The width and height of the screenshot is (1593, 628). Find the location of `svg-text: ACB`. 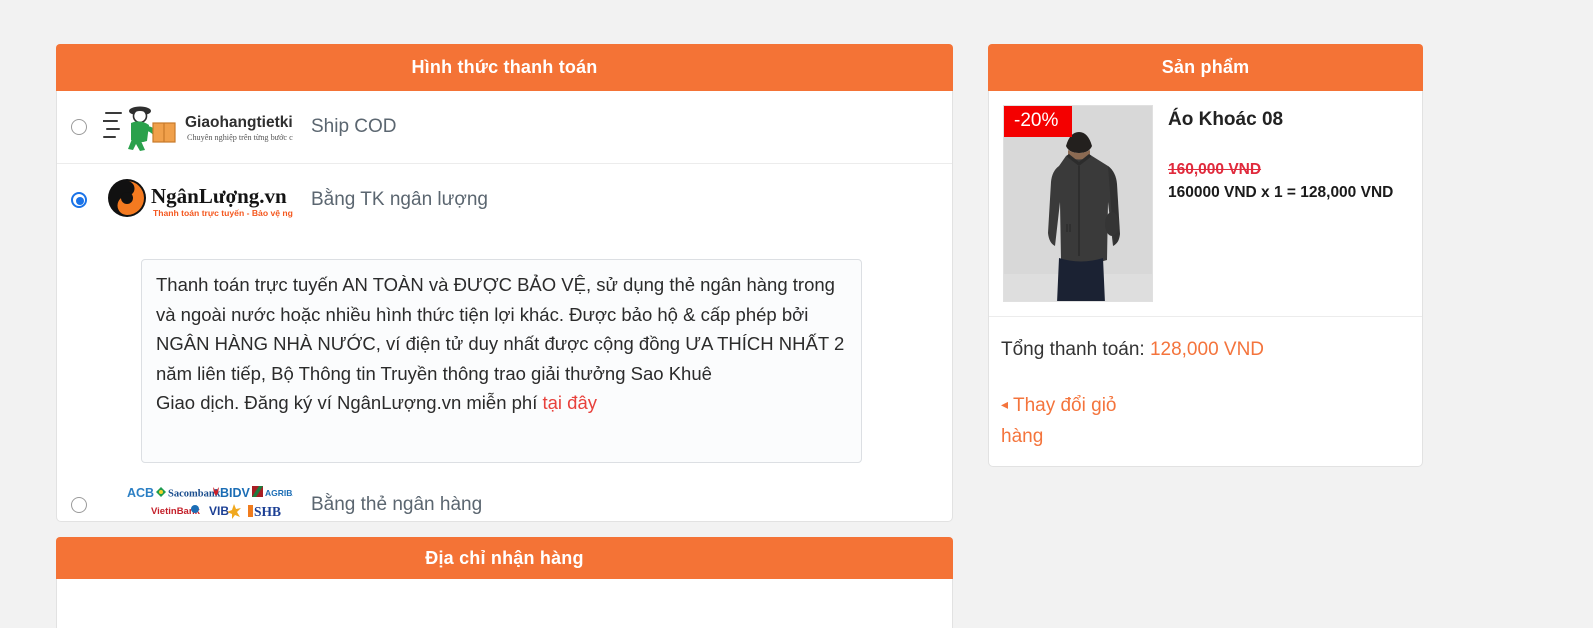

svg-text: ACB is located at coordinates (140, 493).